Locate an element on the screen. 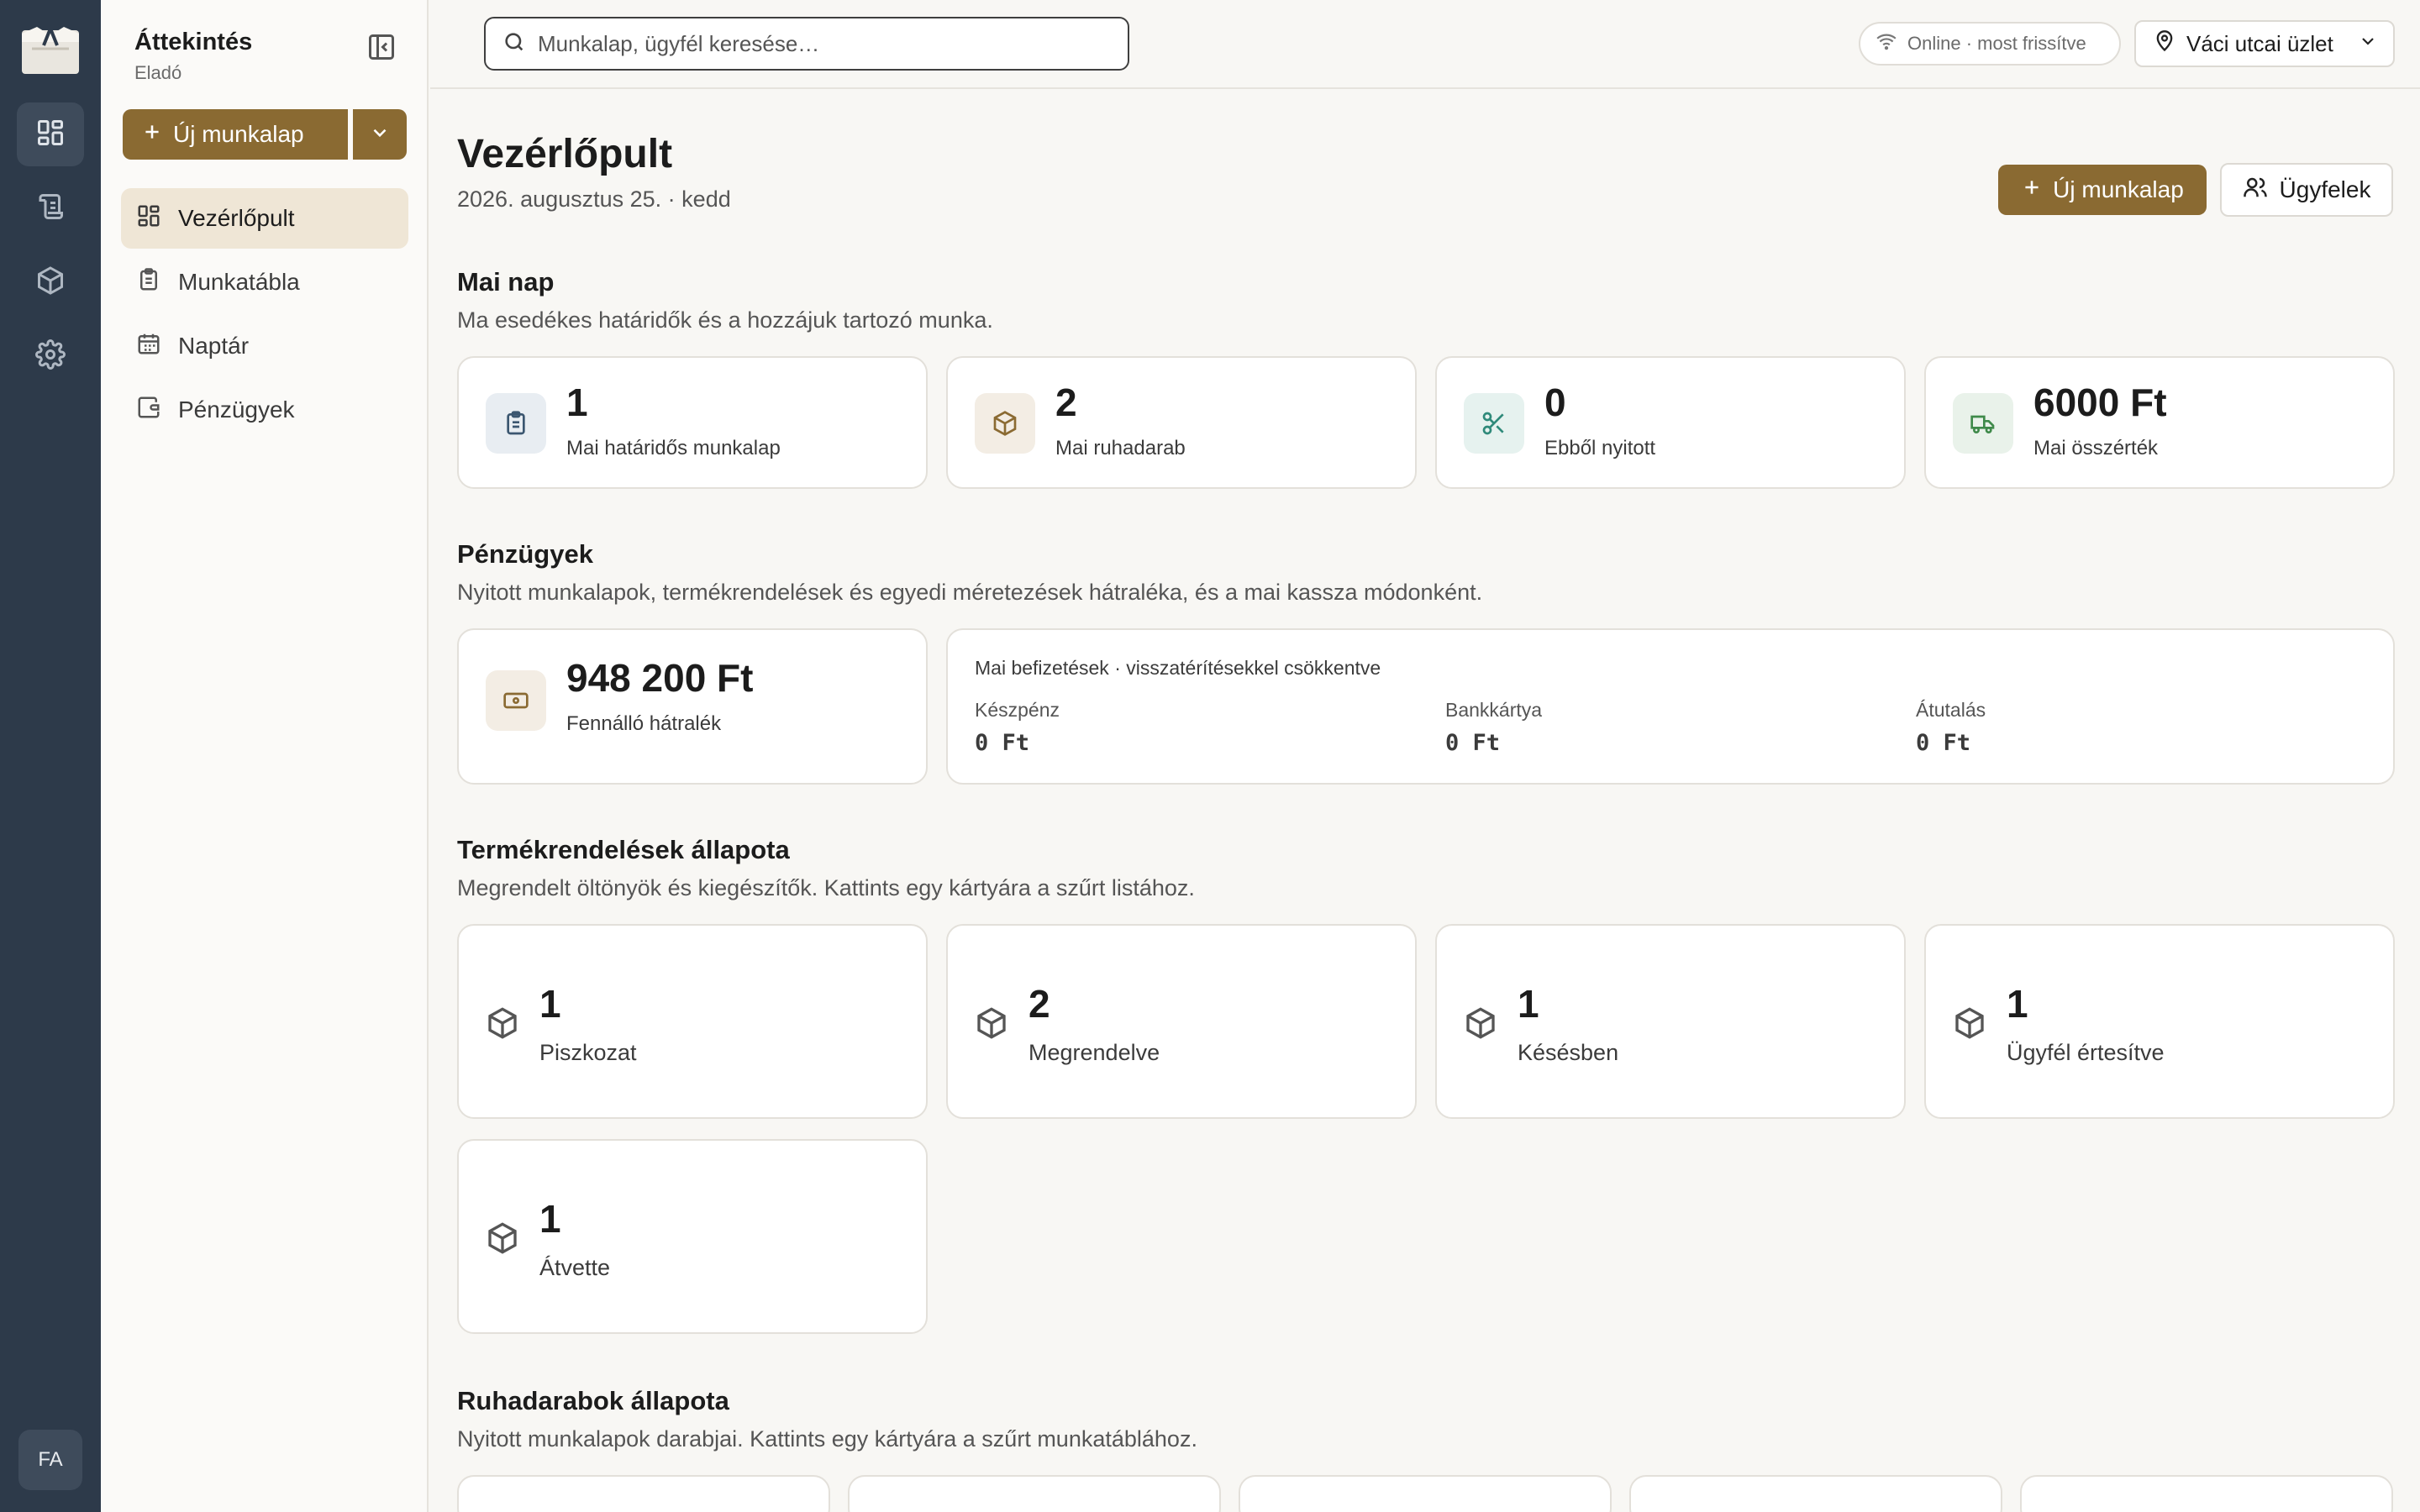 The image size is (2420, 1512). plus-icon is located at coordinates (152, 135).